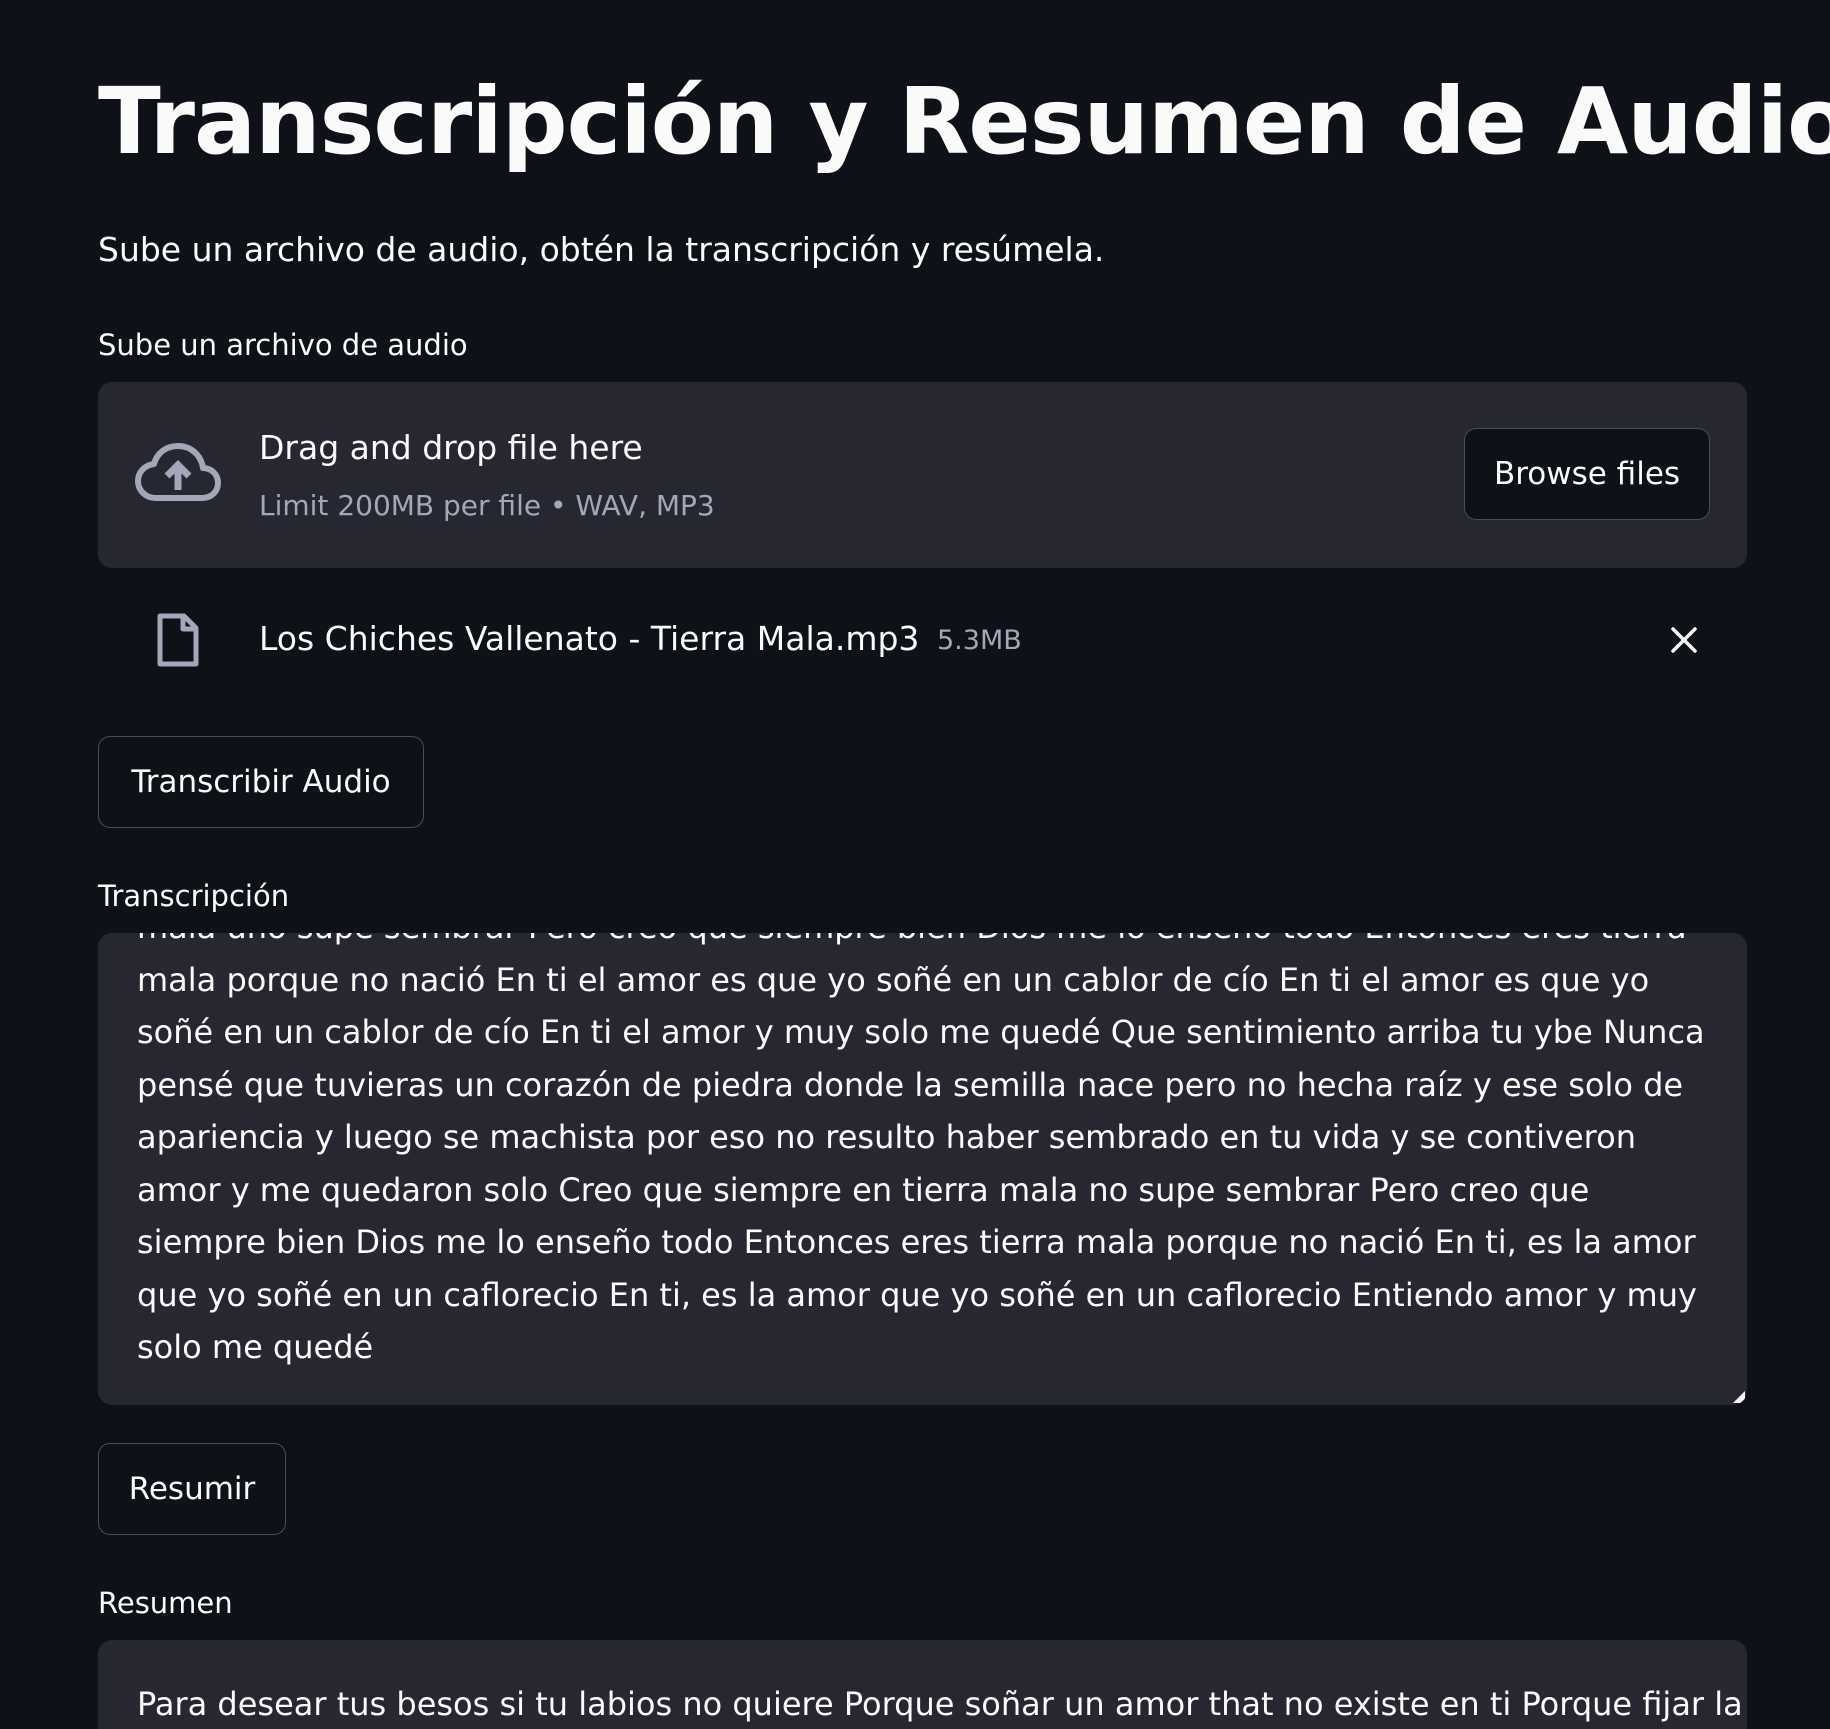 The image size is (1830, 1729). What do you see at coordinates (1587, 474) in the screenshot?
I see `browse-files-button: Browse files` at bounding box center [1587, 474].